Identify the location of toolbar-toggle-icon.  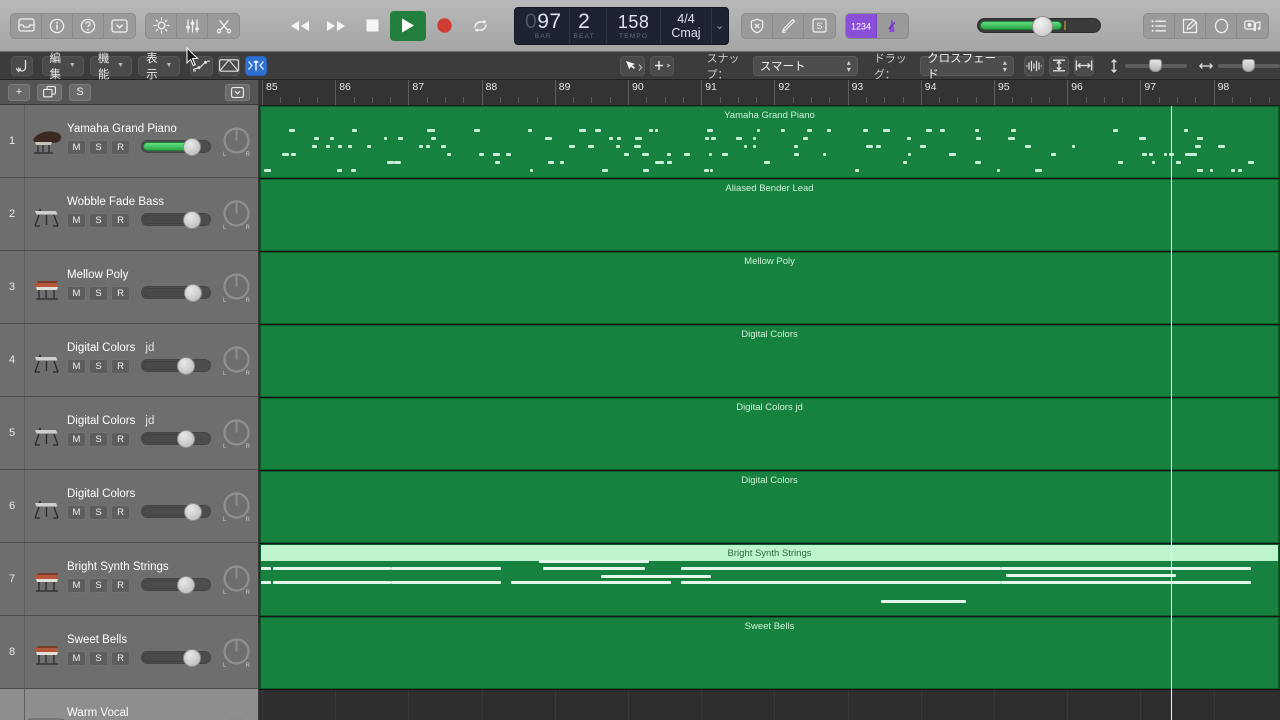
(119, 26).